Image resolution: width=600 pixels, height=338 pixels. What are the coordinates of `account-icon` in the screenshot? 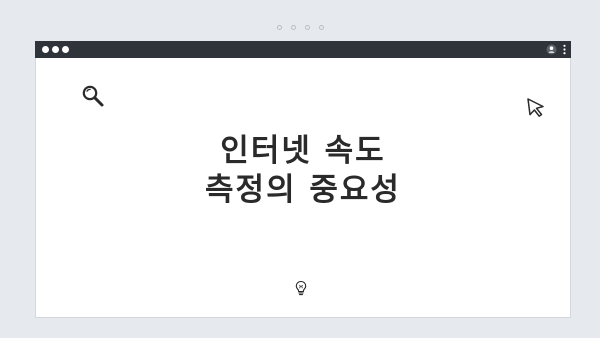 It's located at (551, 49).